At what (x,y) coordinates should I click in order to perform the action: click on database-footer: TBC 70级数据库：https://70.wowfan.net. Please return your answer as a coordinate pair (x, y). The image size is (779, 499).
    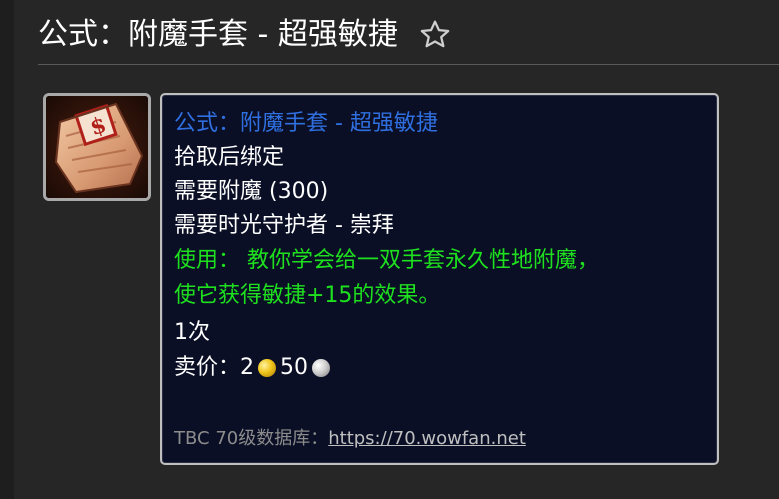
    Looking at the image, I should click on (350, 439).